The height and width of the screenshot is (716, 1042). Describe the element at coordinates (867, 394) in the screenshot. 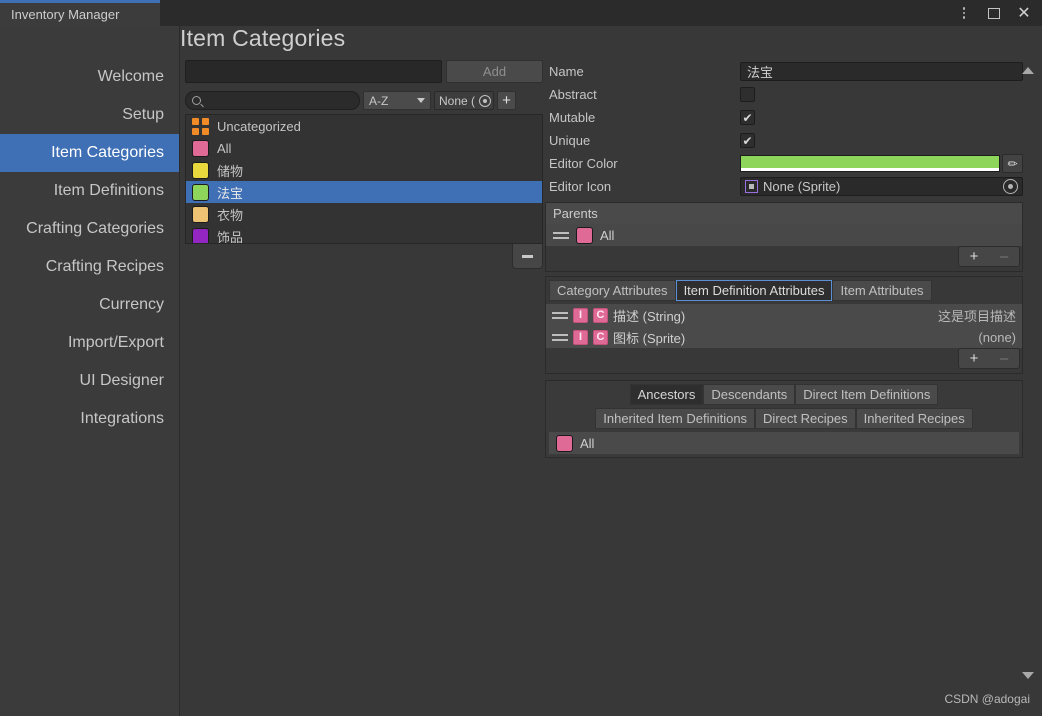

I see `tab-direct-item-definitions: Direct Item Definitions` at that location.